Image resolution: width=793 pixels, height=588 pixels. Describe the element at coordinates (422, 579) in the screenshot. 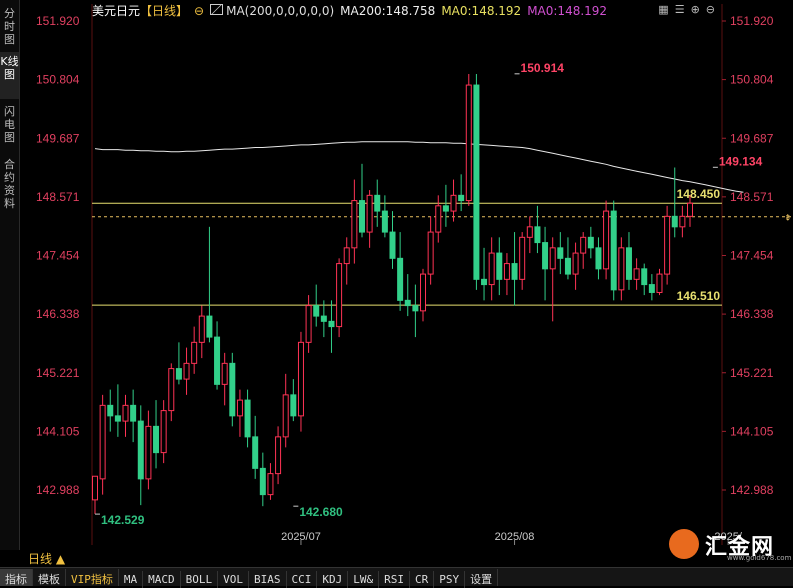

I see `tab-cr: CR` at that location.